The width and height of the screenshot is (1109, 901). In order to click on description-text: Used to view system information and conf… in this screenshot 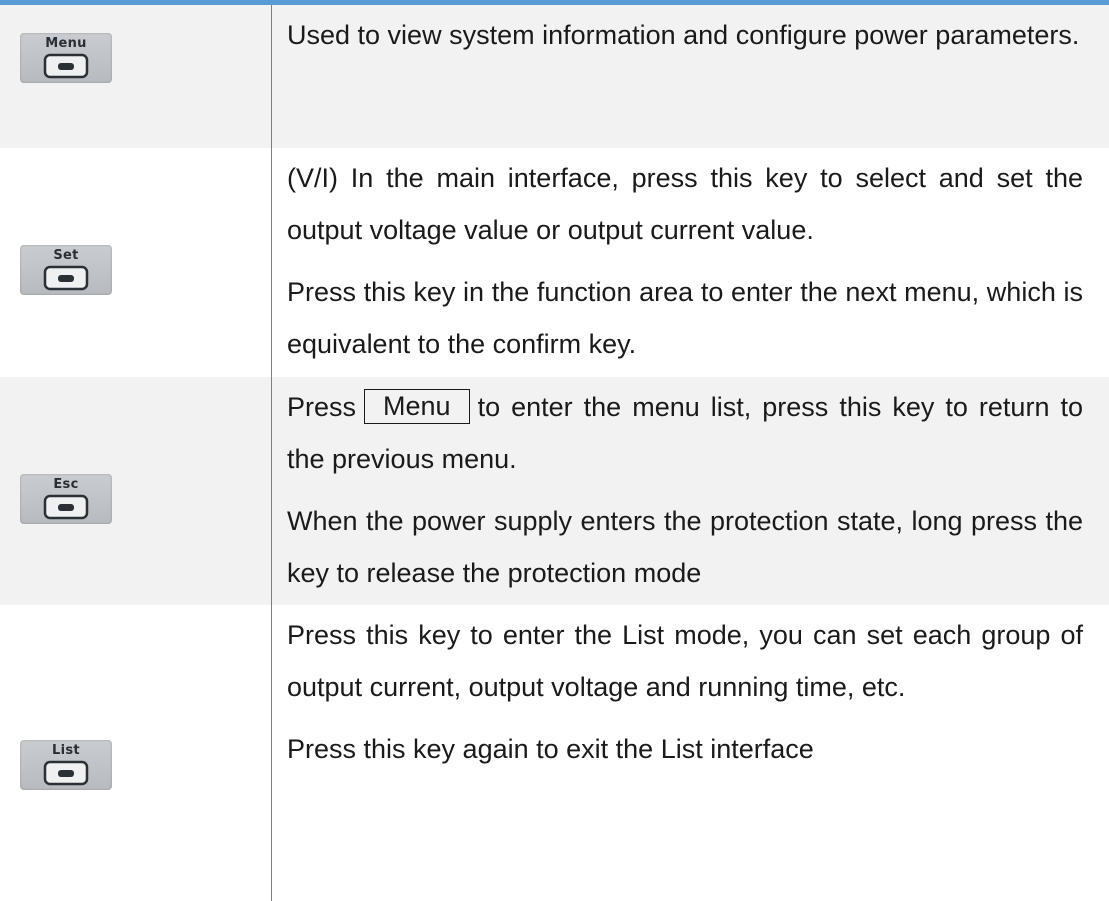, I will do `click(683, 35)`.